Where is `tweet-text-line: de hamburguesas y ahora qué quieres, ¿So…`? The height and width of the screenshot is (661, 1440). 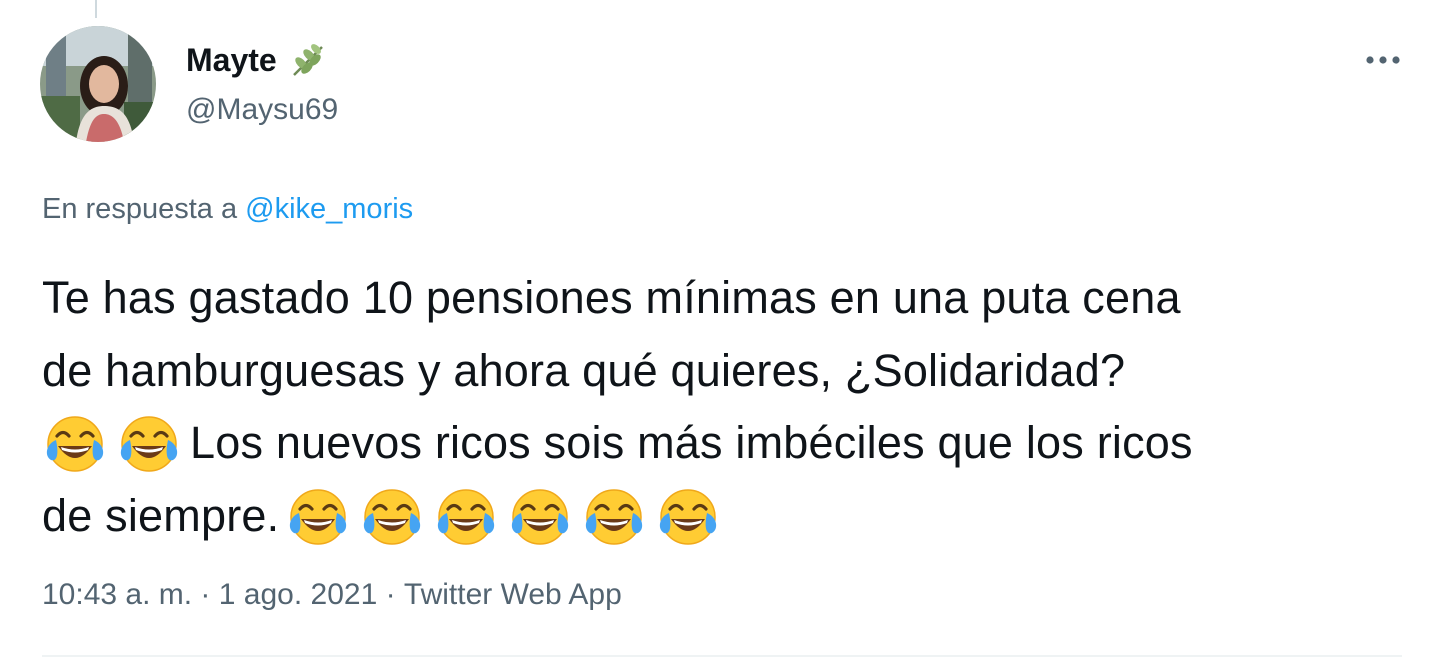
tweet-text-line: de hamburguesas y ahora qué quieres, ¿So… is located at coordinates (732, 371).